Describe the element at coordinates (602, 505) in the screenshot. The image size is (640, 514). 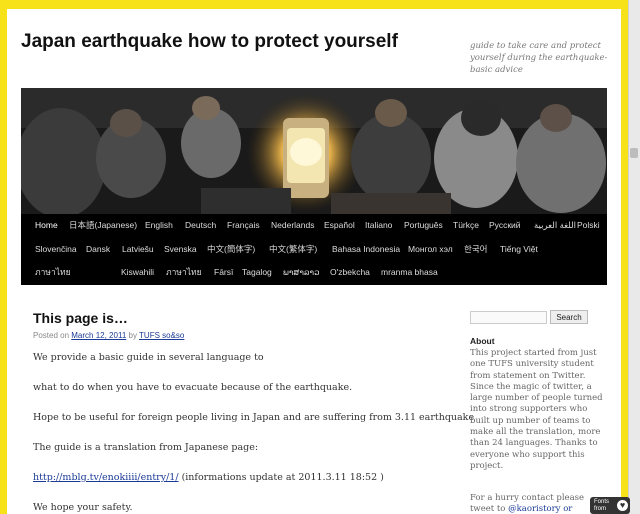
I see `fonts-badge-label: Fonts from` at that location.